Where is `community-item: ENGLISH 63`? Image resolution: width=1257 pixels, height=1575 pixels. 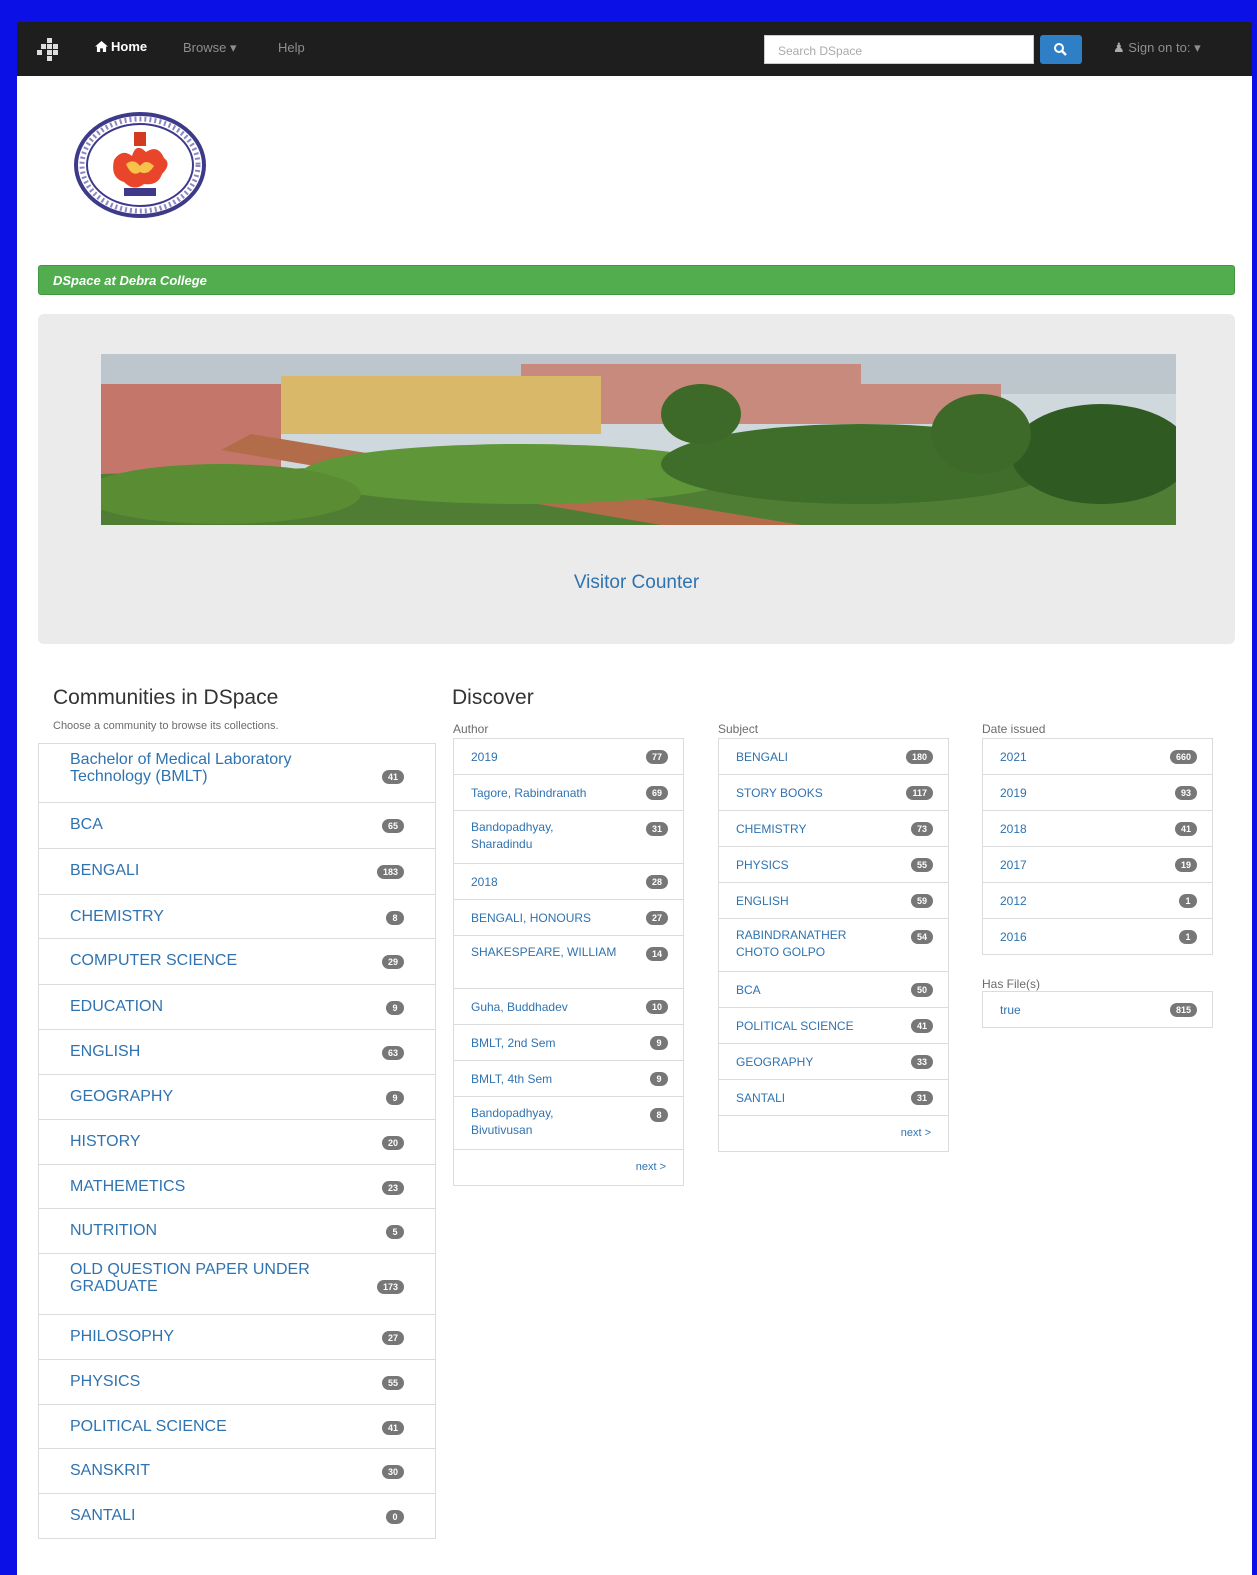 community-item: ENGLISH 63 is located at coordinates (237, 1052).